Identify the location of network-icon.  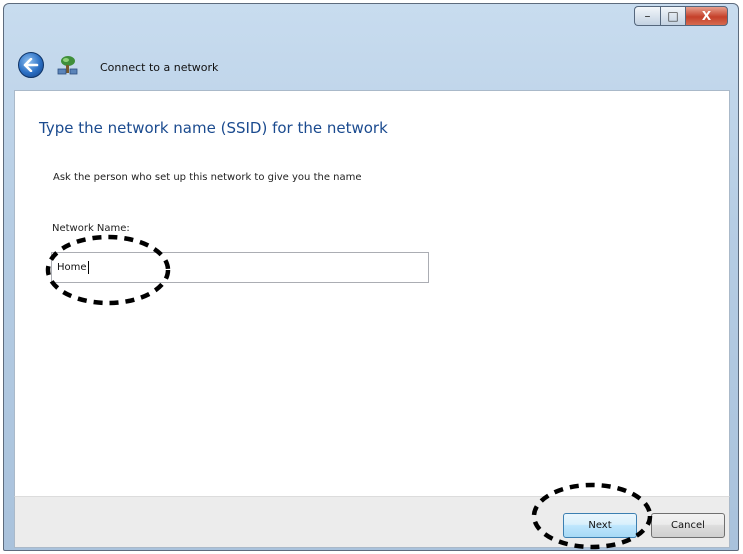
(67, 65).